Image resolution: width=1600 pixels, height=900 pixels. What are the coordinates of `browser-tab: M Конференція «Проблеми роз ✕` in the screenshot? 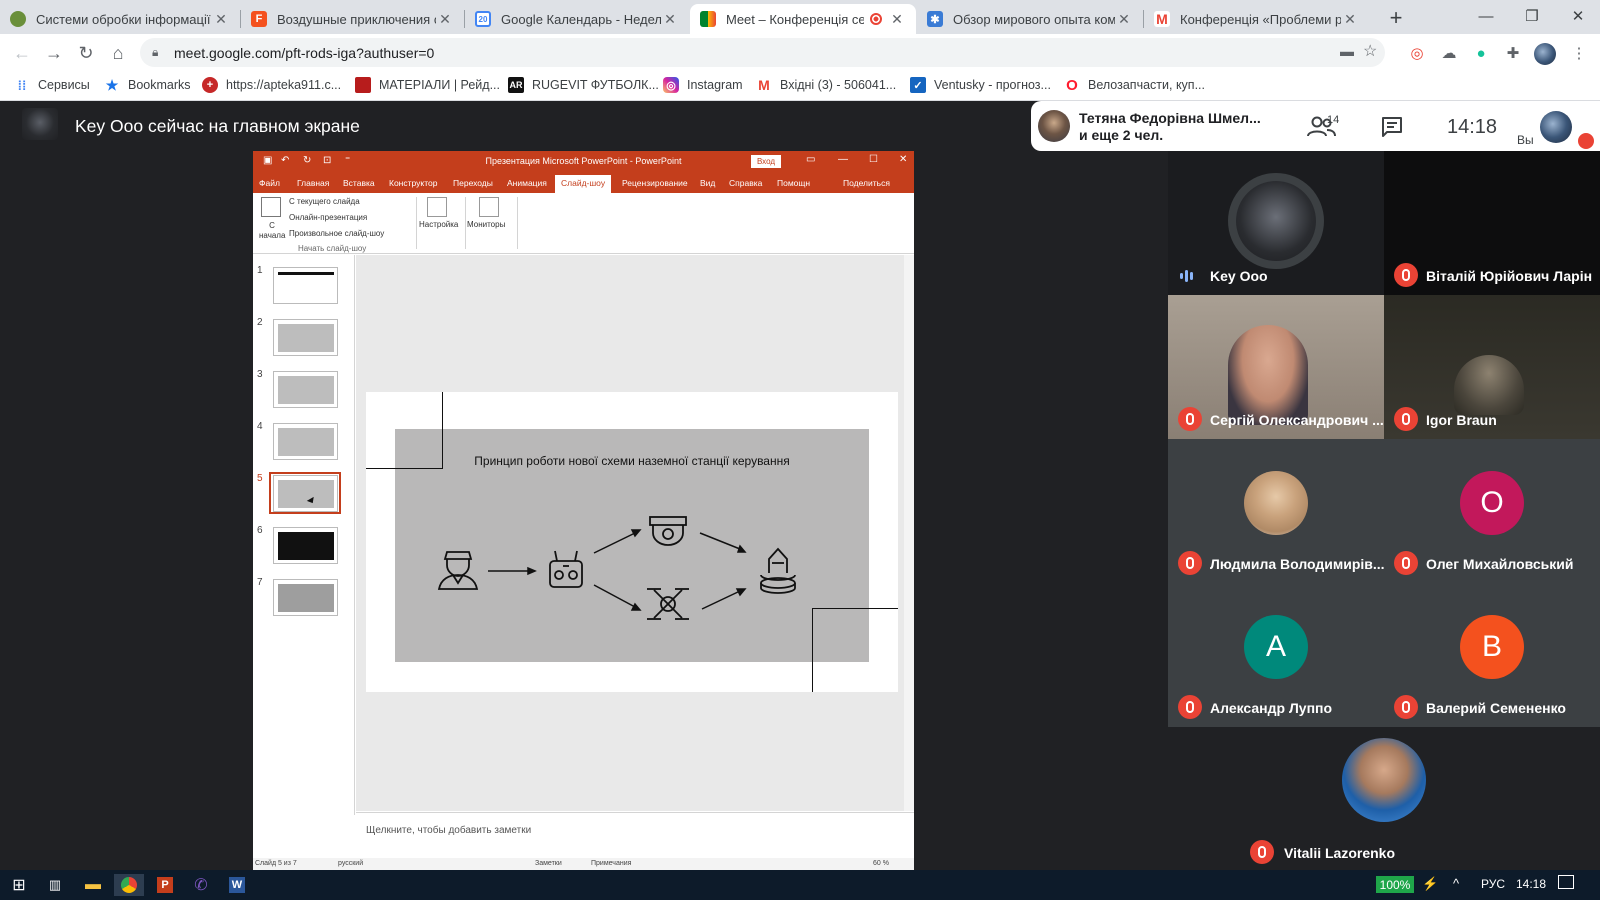 It's located at (1256, 19).